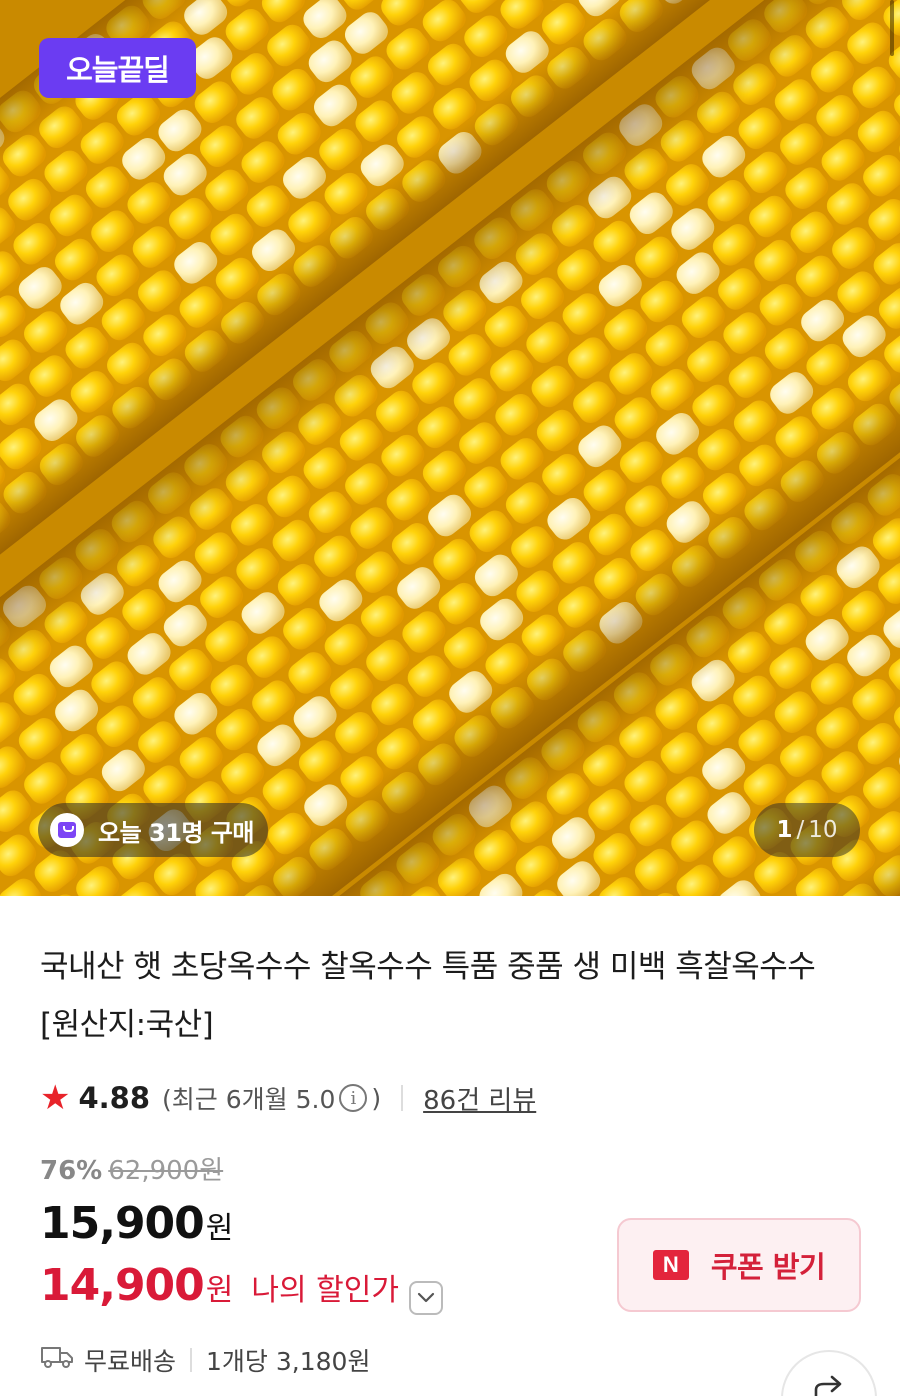  What do you see at coordinates (114, 1098) in the screenshot?
I see `rating-score: 4.88` at bounding box center [114, 1098].